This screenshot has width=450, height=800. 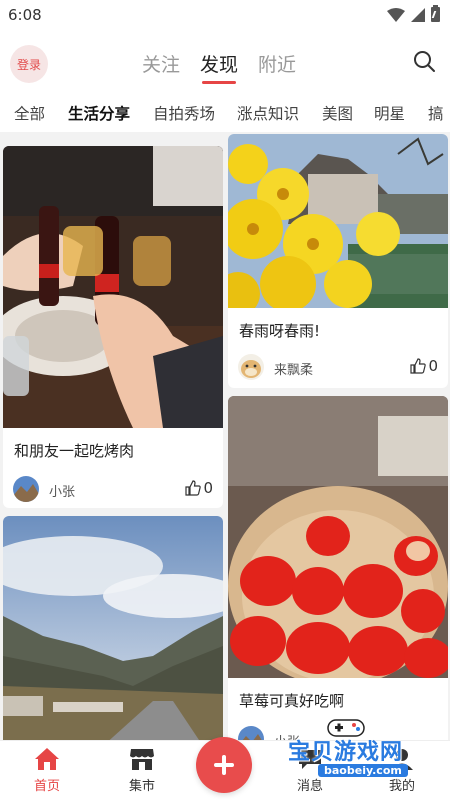 What do you see at coordinates (161, 63) in the screenshot?
I see `tab-following: 关注` at bounding box center [161, 63].